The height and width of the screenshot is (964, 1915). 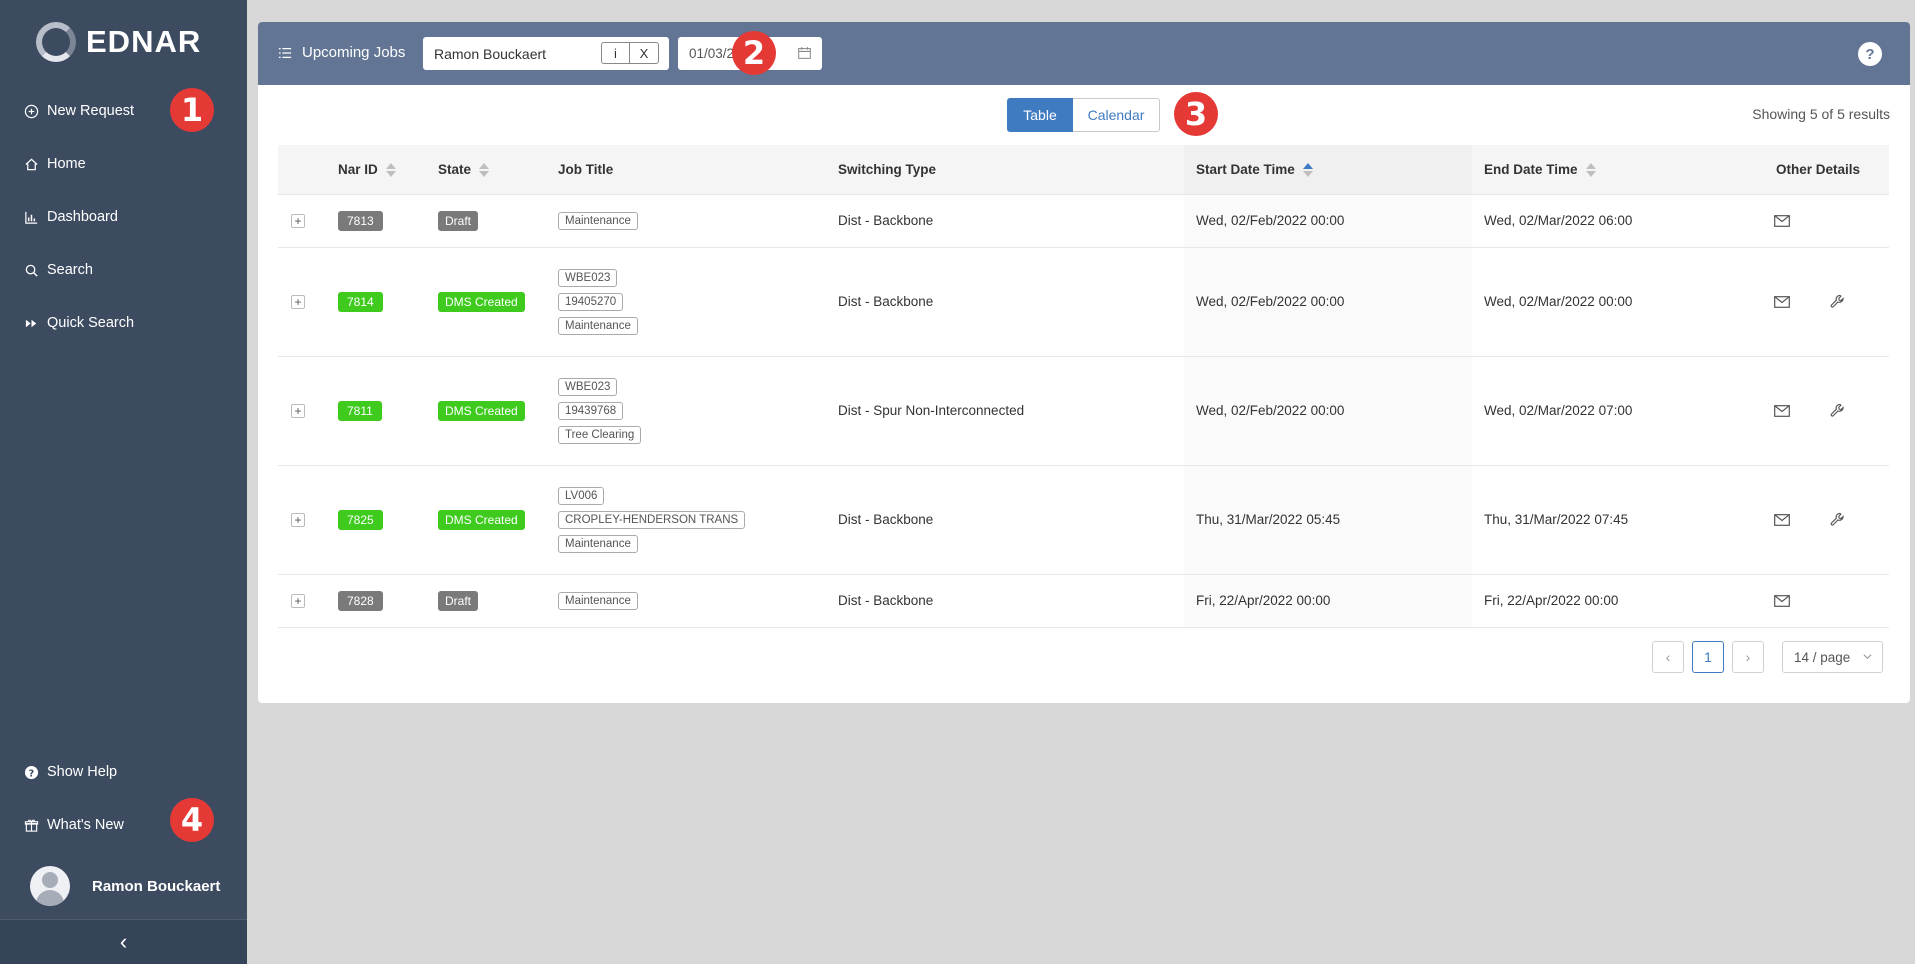 I want to click on home-icon, so click(x=31, y=164).